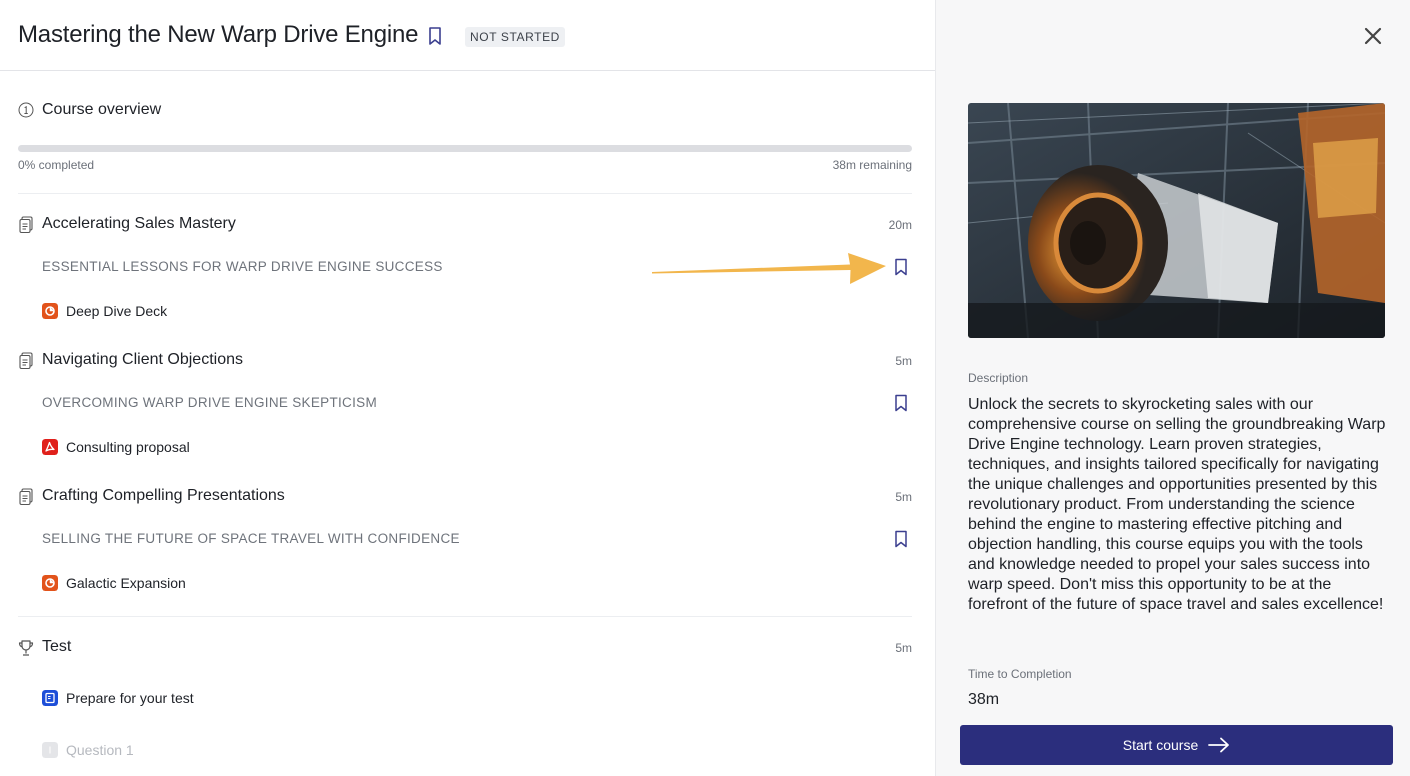 This screenshot has height=776, width=1410. I want to click on section-title: Test, so click(57, 646).